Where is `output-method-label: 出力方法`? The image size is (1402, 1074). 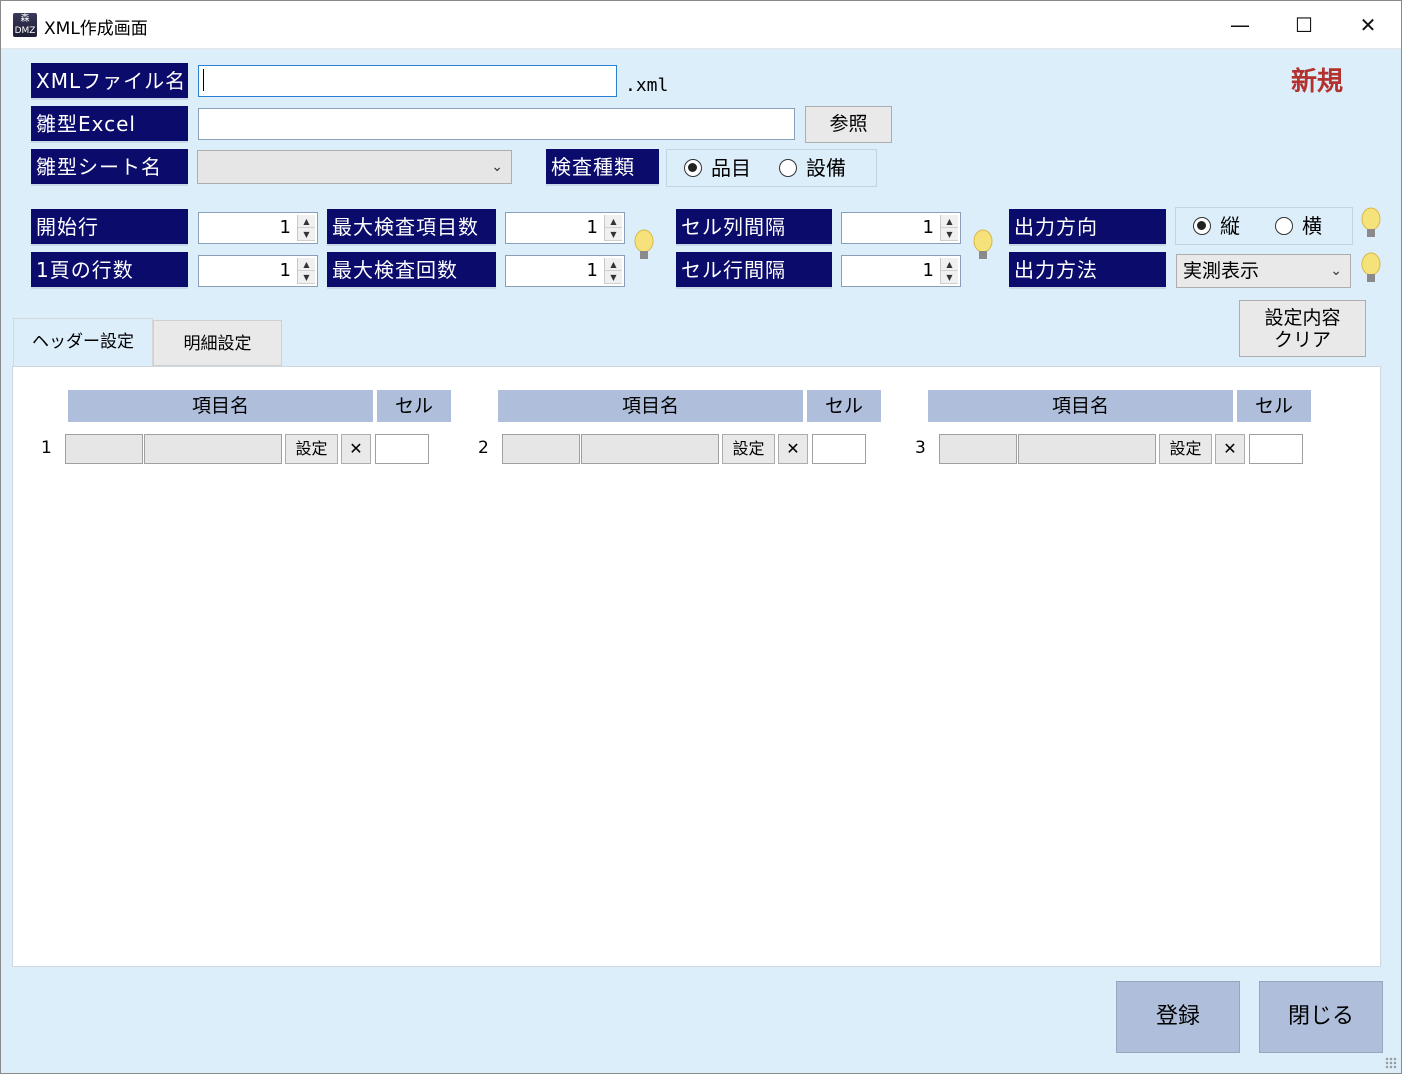 output-method-label: 出力方法 is located at coordinates (1087, 270).